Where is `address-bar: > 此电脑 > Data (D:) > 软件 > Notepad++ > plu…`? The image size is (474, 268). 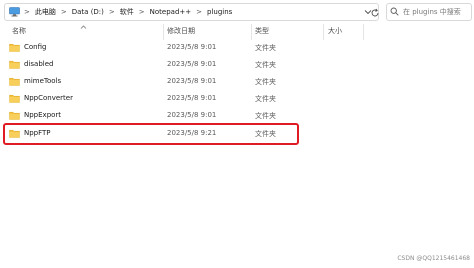 address-bar: > 此电脑 > Data (D:) > 软件 > Notepad++ > plu… is located at coordinates (191, 12).